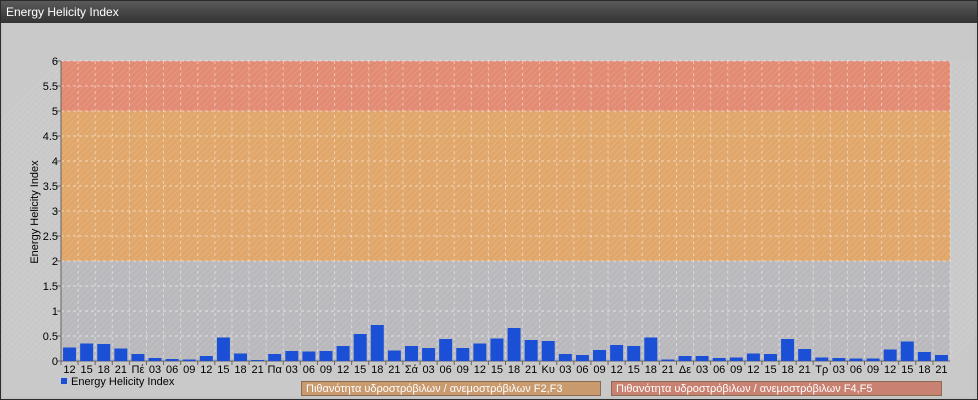 This screenshot has height=400, width=978. What do you see at coordinates (50, 137) in the screenshot?
I see `y-tick-label: 4.5` at bounding box center [50, 137].